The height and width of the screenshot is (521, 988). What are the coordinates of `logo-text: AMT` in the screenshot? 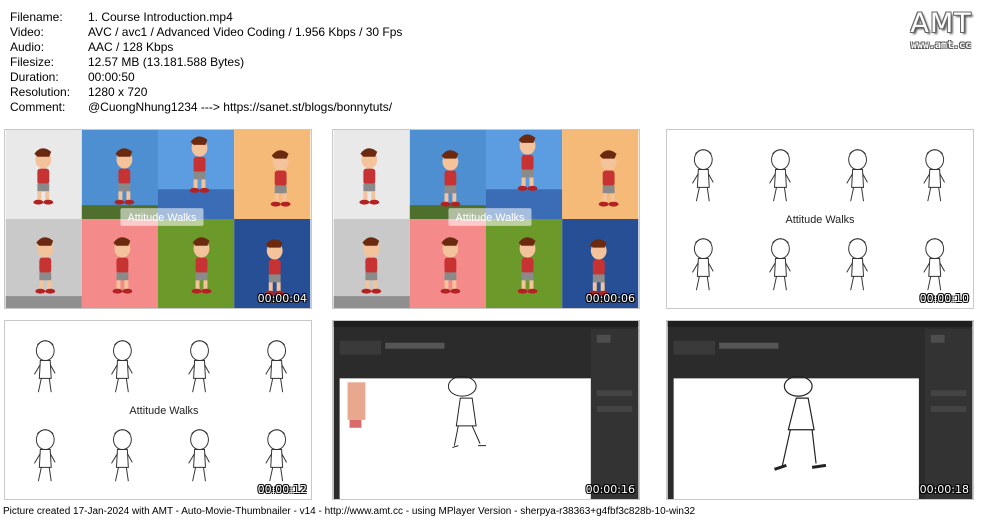 It's located at (941, 23).